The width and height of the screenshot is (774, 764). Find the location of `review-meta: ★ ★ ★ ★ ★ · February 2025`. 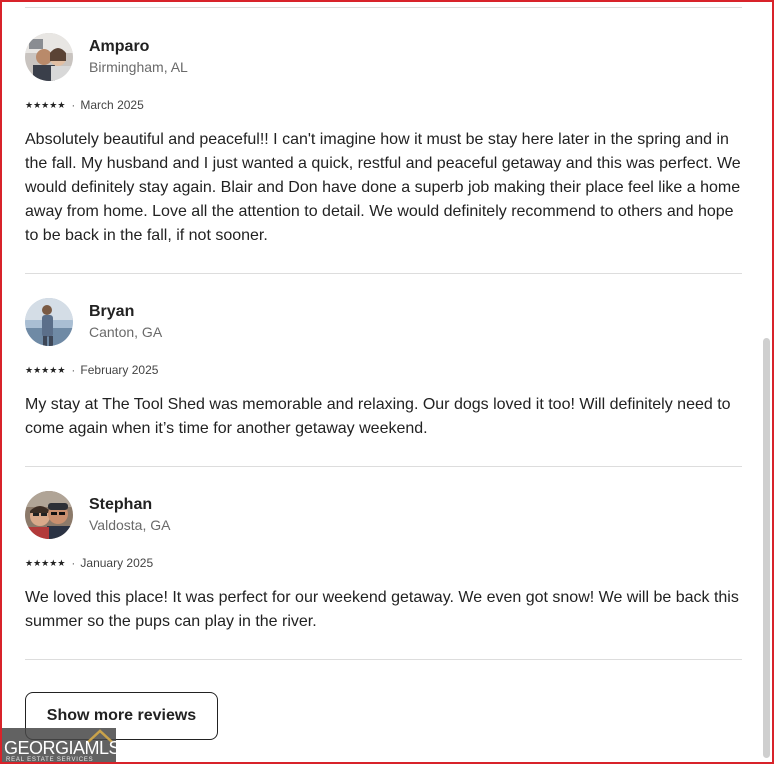

review-meta: ★ ★ ★ ★ ★ · February 2025 is located at coordinates (91, 370).